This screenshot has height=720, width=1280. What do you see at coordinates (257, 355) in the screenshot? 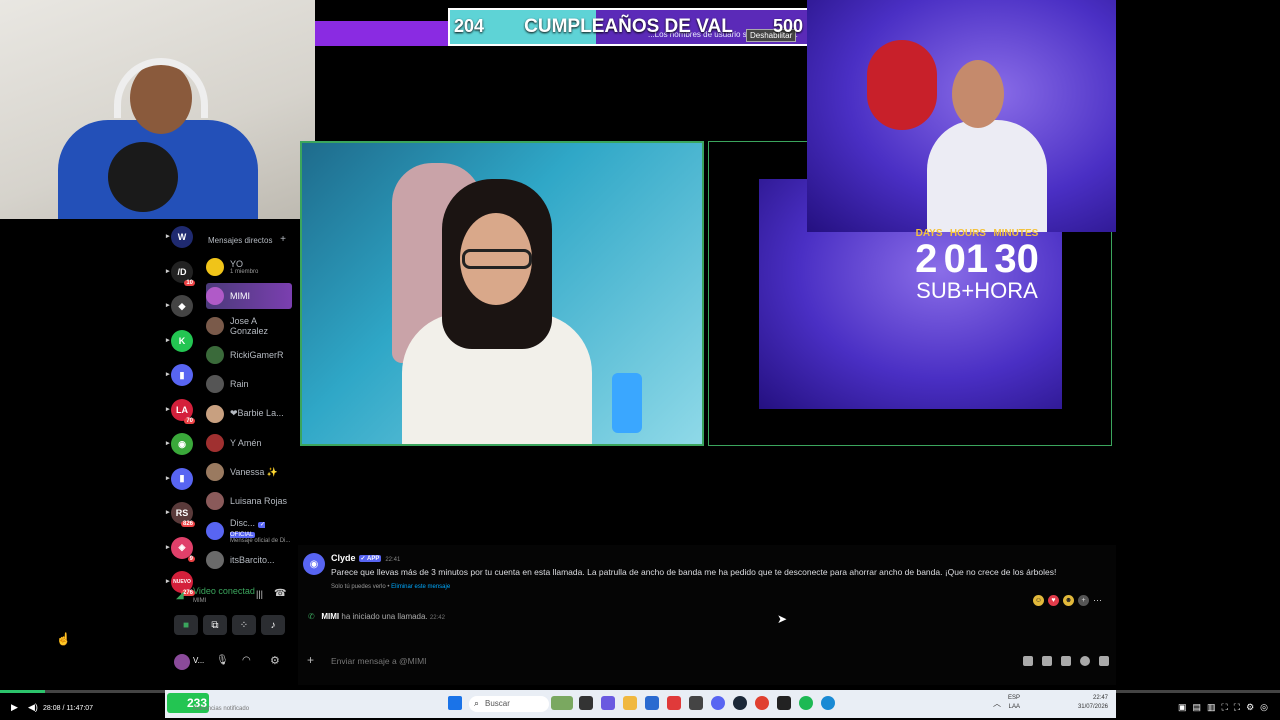
I see `dm-text: RickiGamerR` at bounding box center [257, 355].